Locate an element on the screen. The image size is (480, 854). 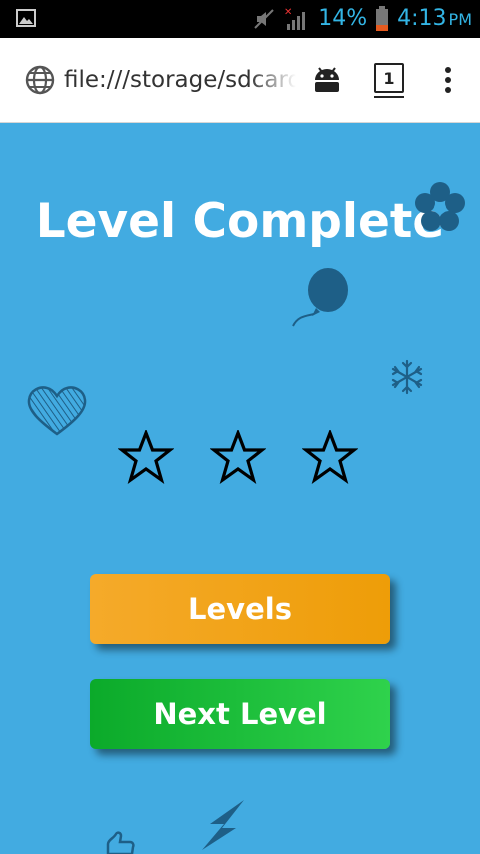
status-time: 4:13 PM is located at coordinates (434, 19).